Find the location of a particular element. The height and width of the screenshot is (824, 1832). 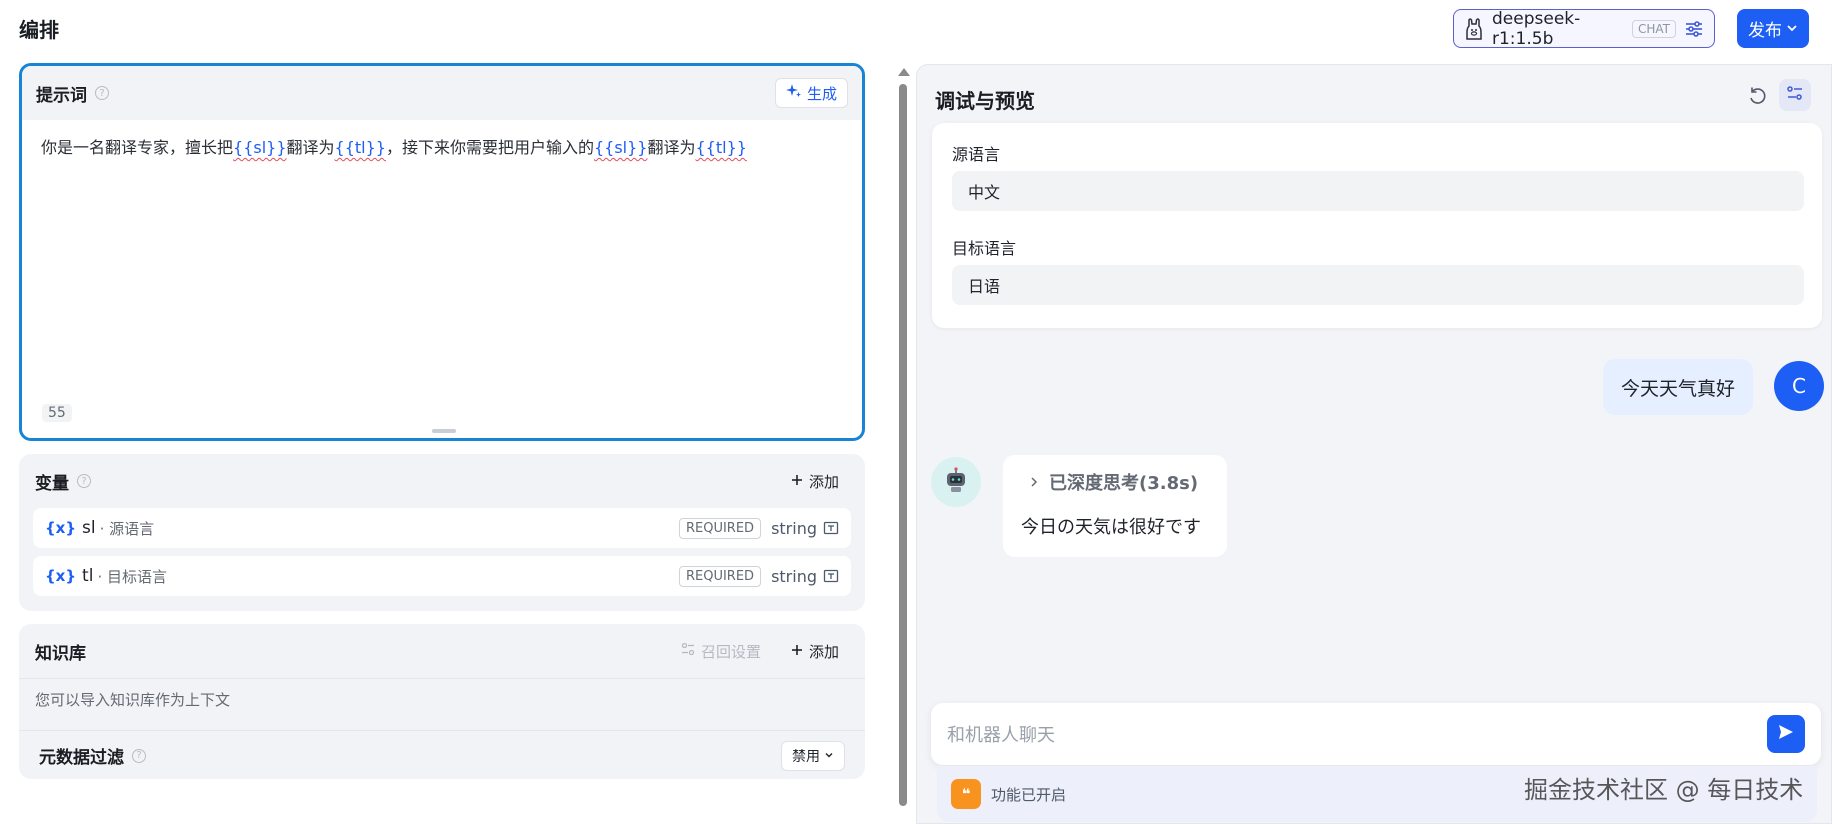

page-title: 编排 is located at coordinates (39, 30).